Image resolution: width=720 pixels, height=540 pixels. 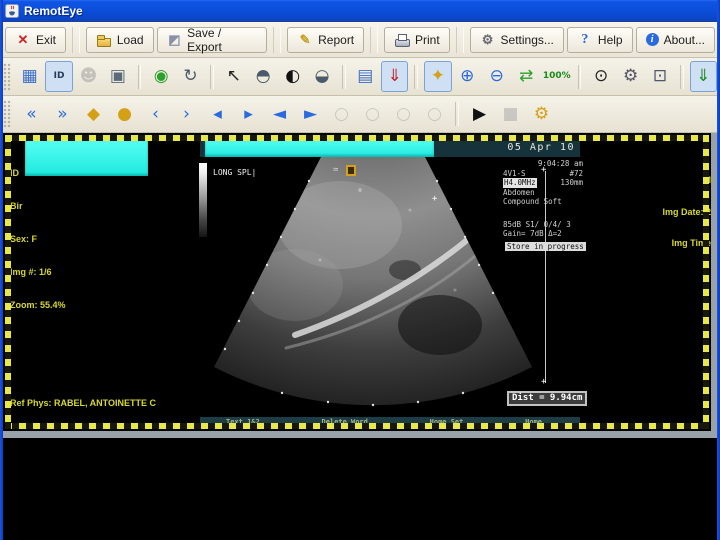 What do you see at coordinates (467, 76) in the screenshot?
I see `zoom-in-button: ⊕` at bounding box center [467, 76].